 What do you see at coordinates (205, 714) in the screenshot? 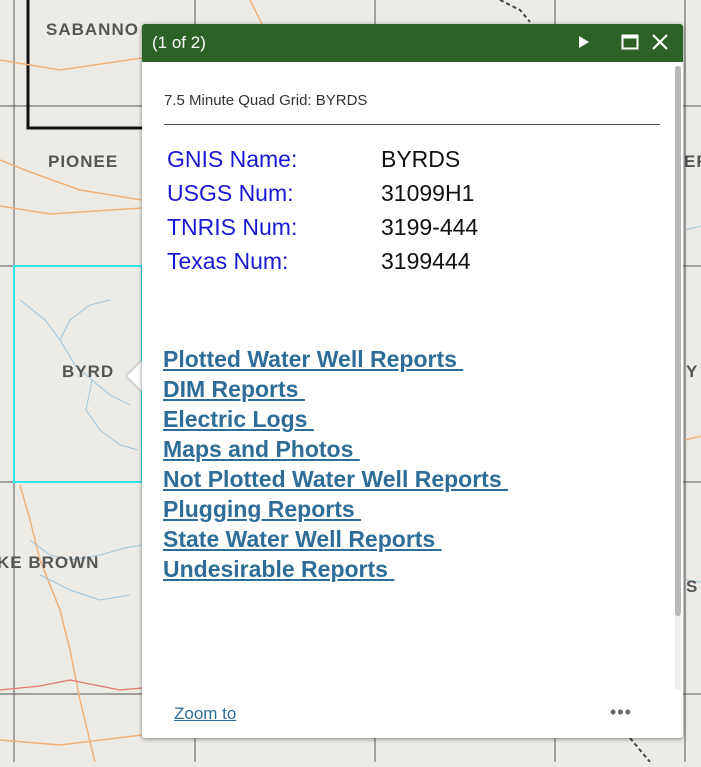
I see `zoom-to-link: Zoom to` at bounding box center [205, 714].